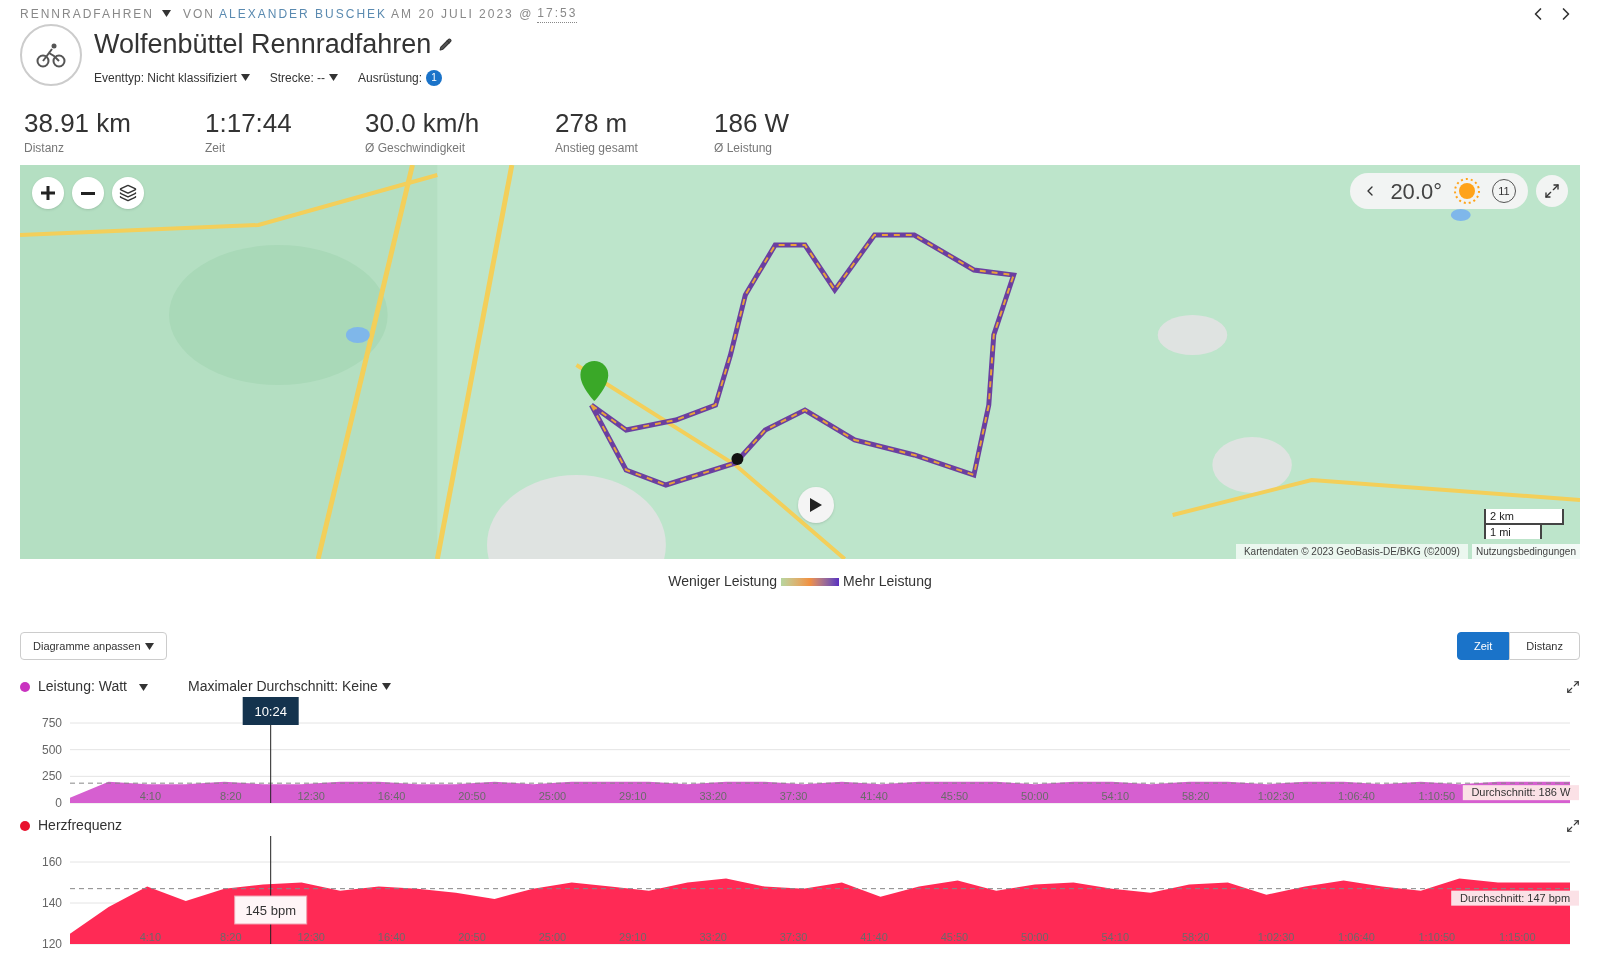 The image size is (1600, 968). What do you see at coordinates (462, 14) in the screenshot?
I see `date-text: AM 20 JULI 2023 @` at bounding box center [462, 14].